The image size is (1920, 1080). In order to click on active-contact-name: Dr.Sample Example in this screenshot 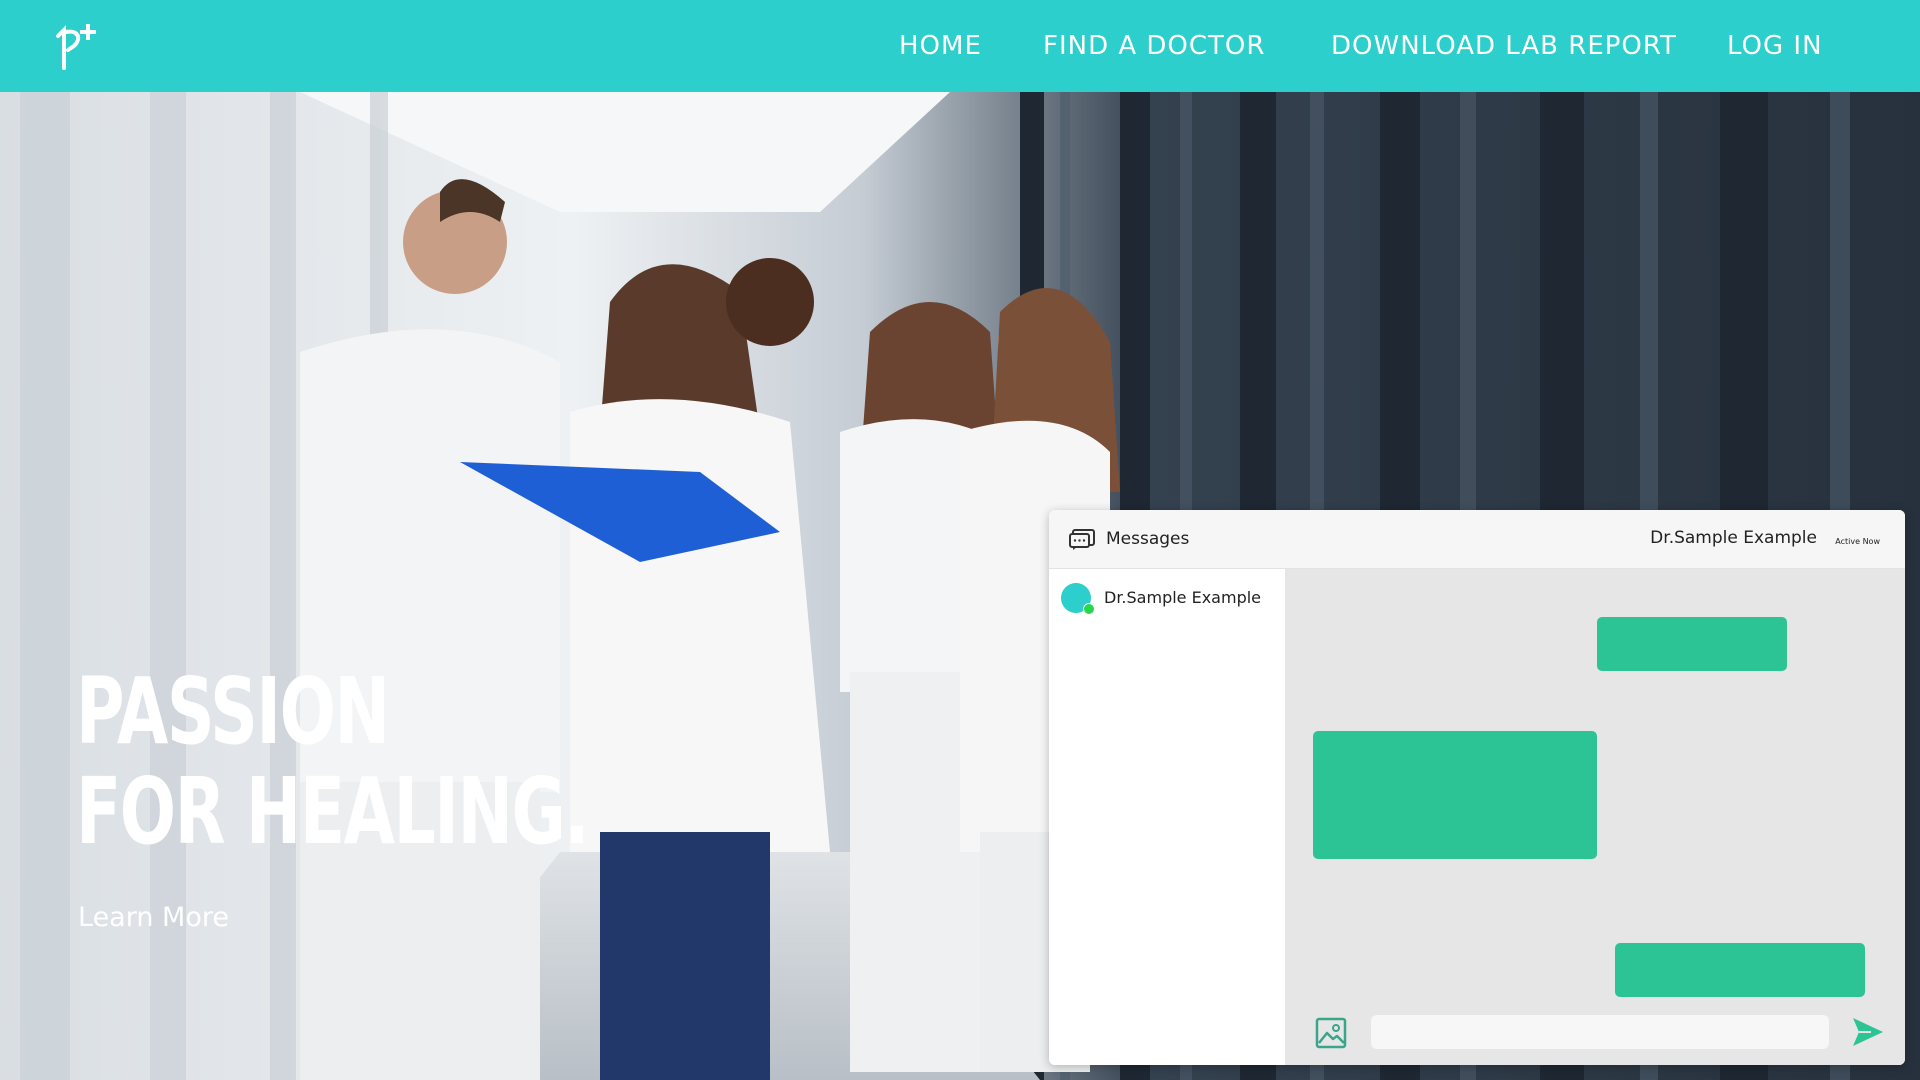, I will do `click(1733, 538)`.